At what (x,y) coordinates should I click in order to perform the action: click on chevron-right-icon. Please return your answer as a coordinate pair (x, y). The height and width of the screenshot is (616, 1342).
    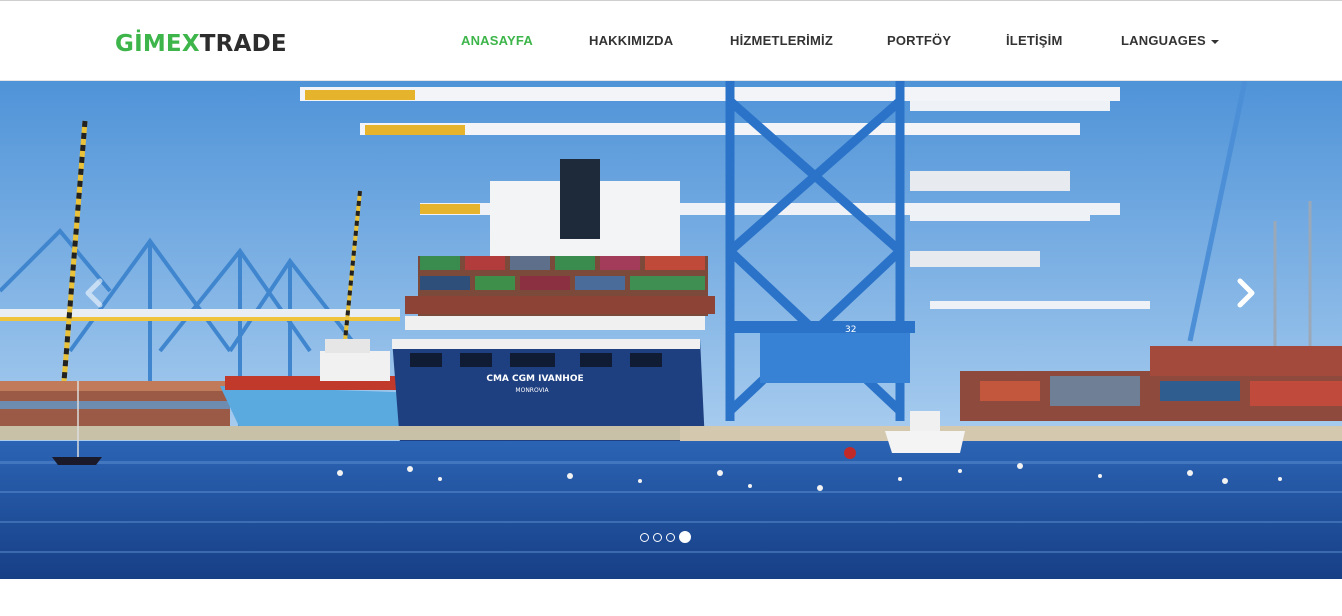
    Looking at the image, I should click on (1246, 293).